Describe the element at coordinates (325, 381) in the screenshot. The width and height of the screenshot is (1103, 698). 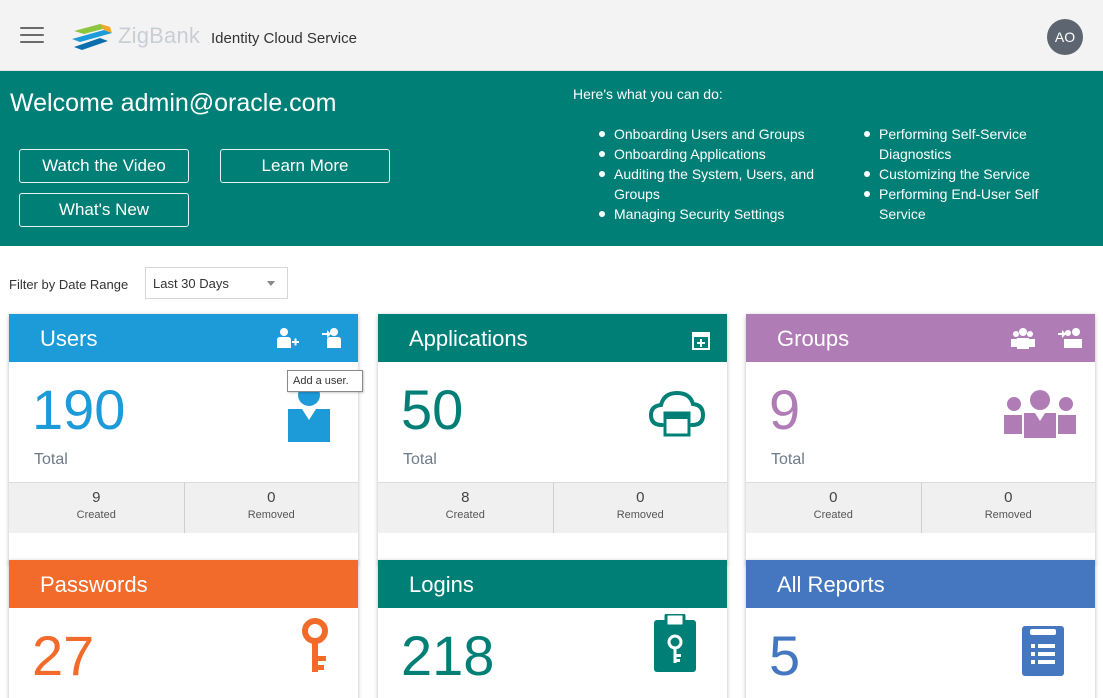
I see `add-user-tooltip: Add a user.` at that location.